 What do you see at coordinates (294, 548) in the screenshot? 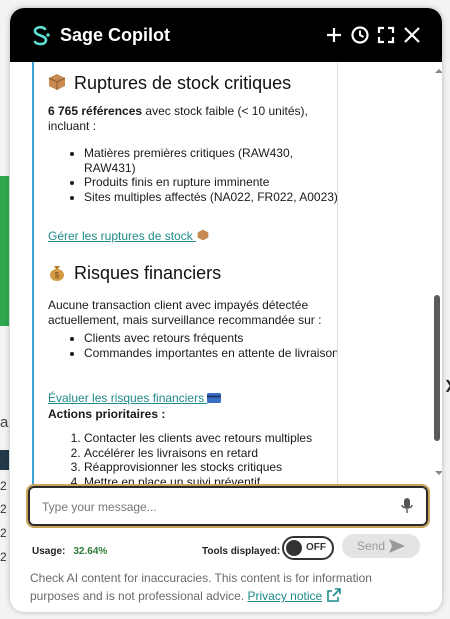
I see `toggle-knob` at bounding box center [294, 548].